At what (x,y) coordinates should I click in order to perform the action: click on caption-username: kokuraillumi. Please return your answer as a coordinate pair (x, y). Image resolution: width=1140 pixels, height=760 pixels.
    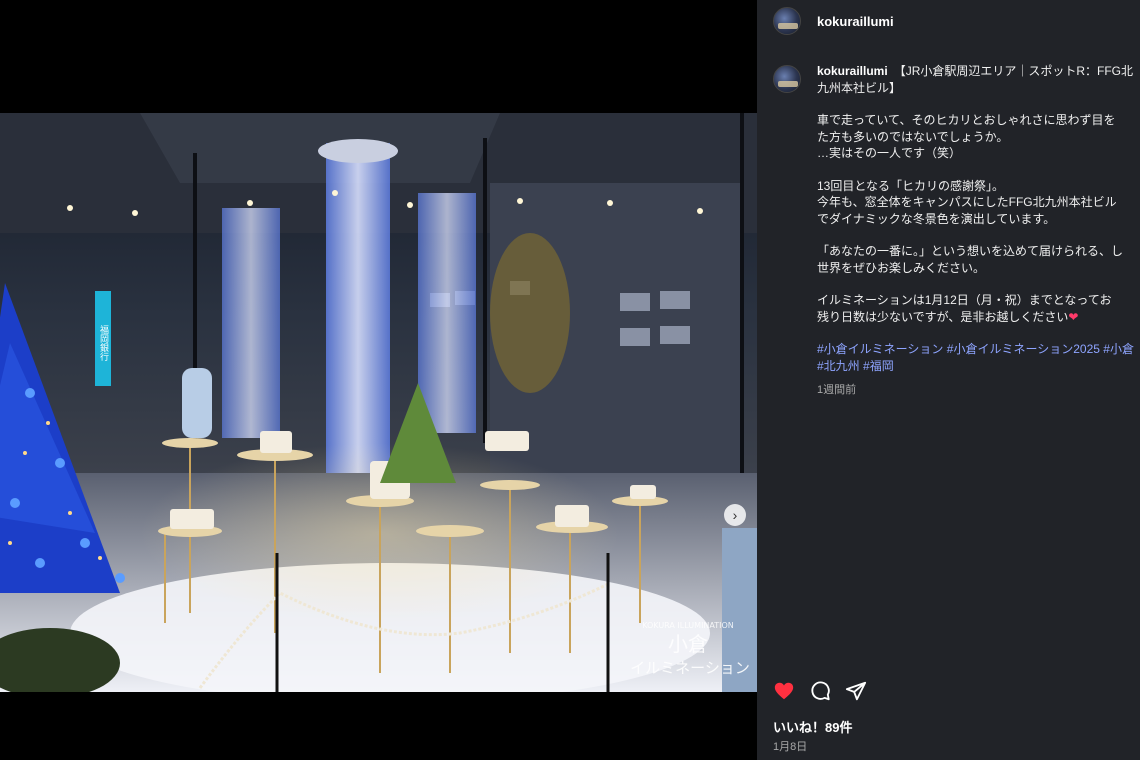
    Looking at the image, I should click on (852, 71).